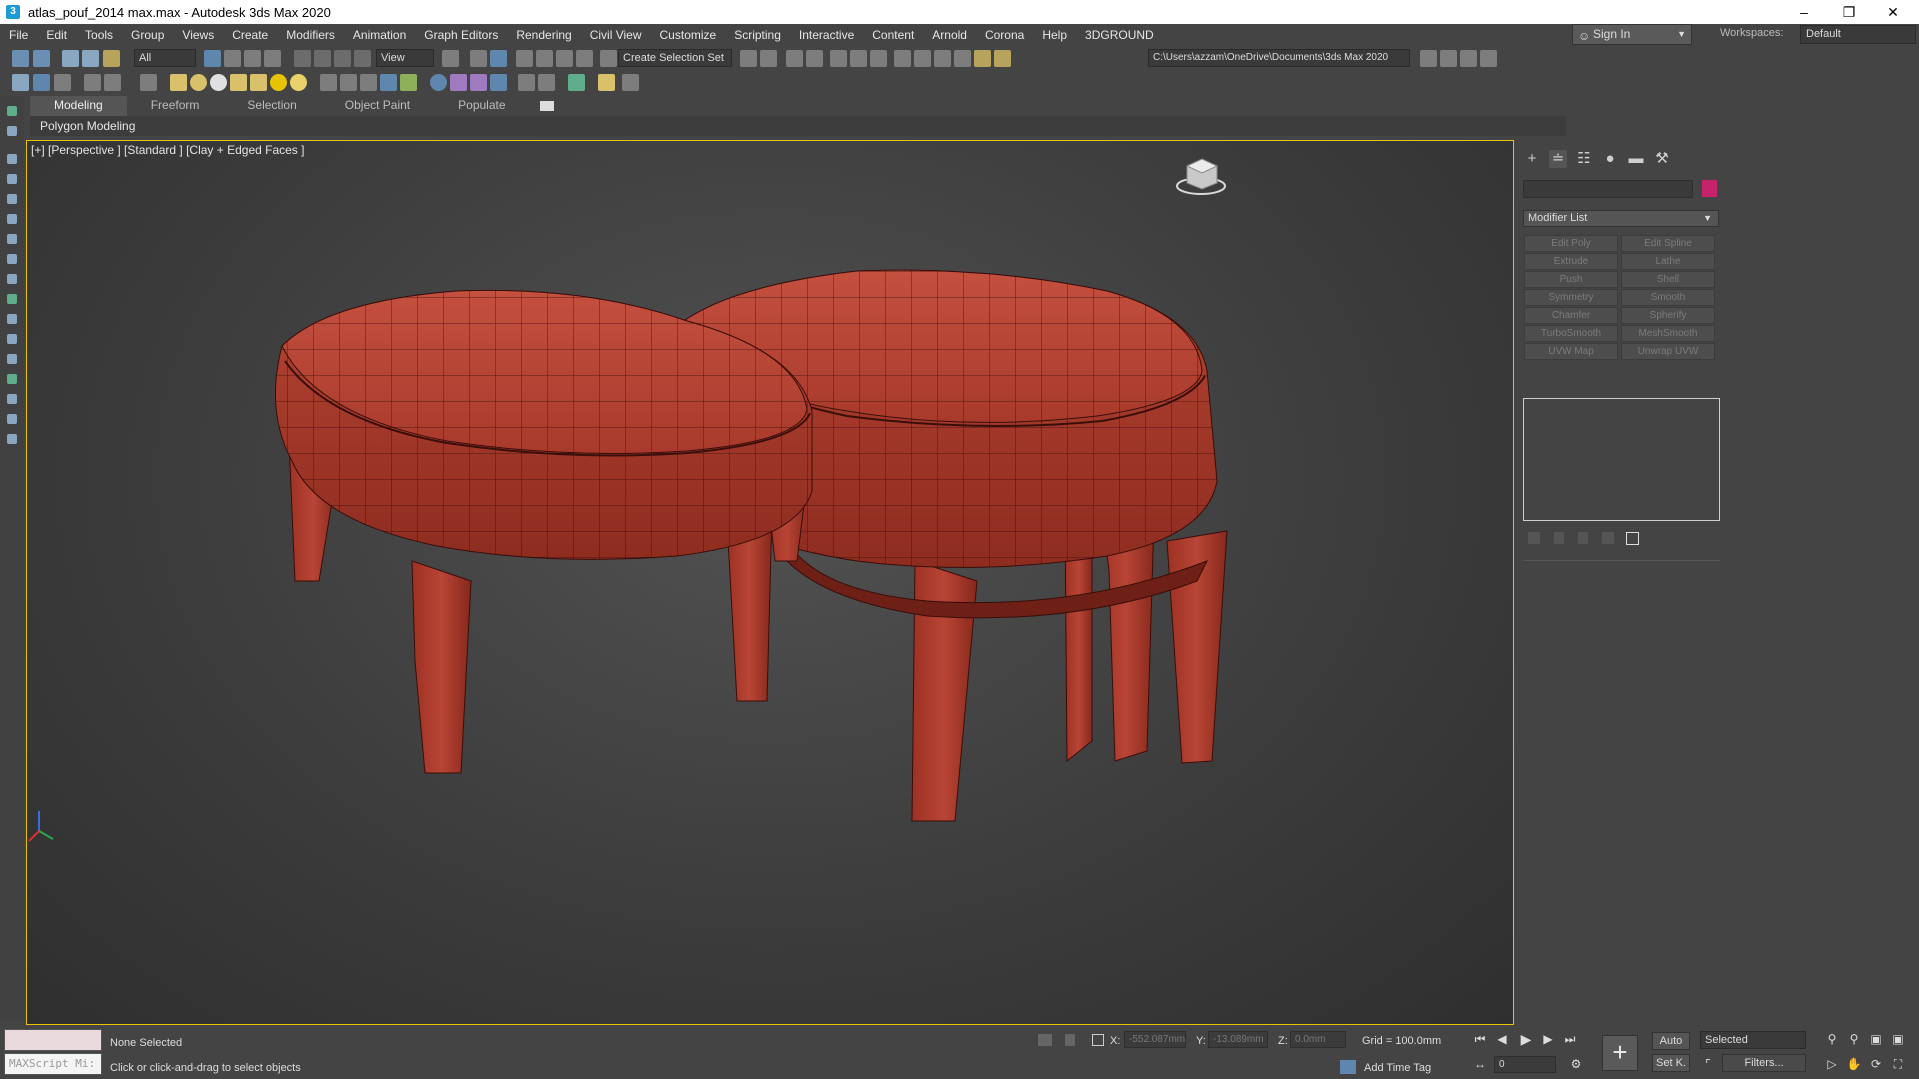  I want to click on make-unique-icon, so click(1583, 538).